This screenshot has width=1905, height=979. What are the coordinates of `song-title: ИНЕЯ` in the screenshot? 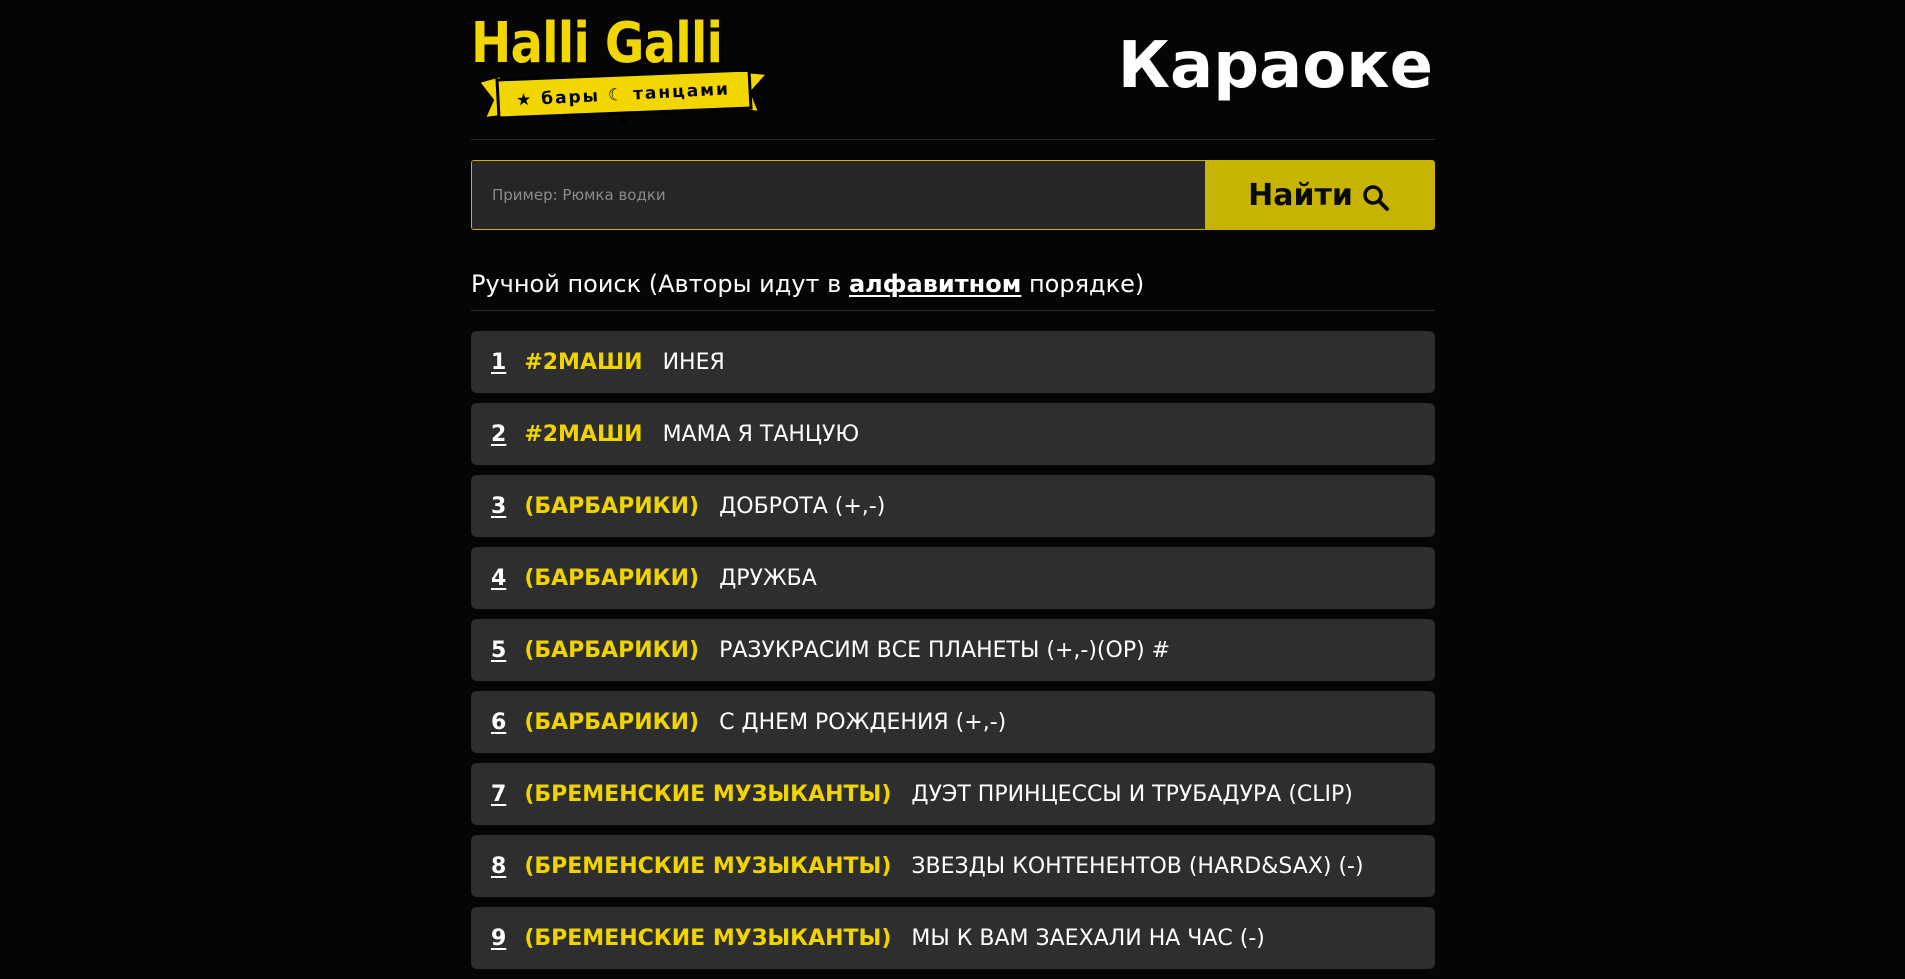 It's located at (693, 362).